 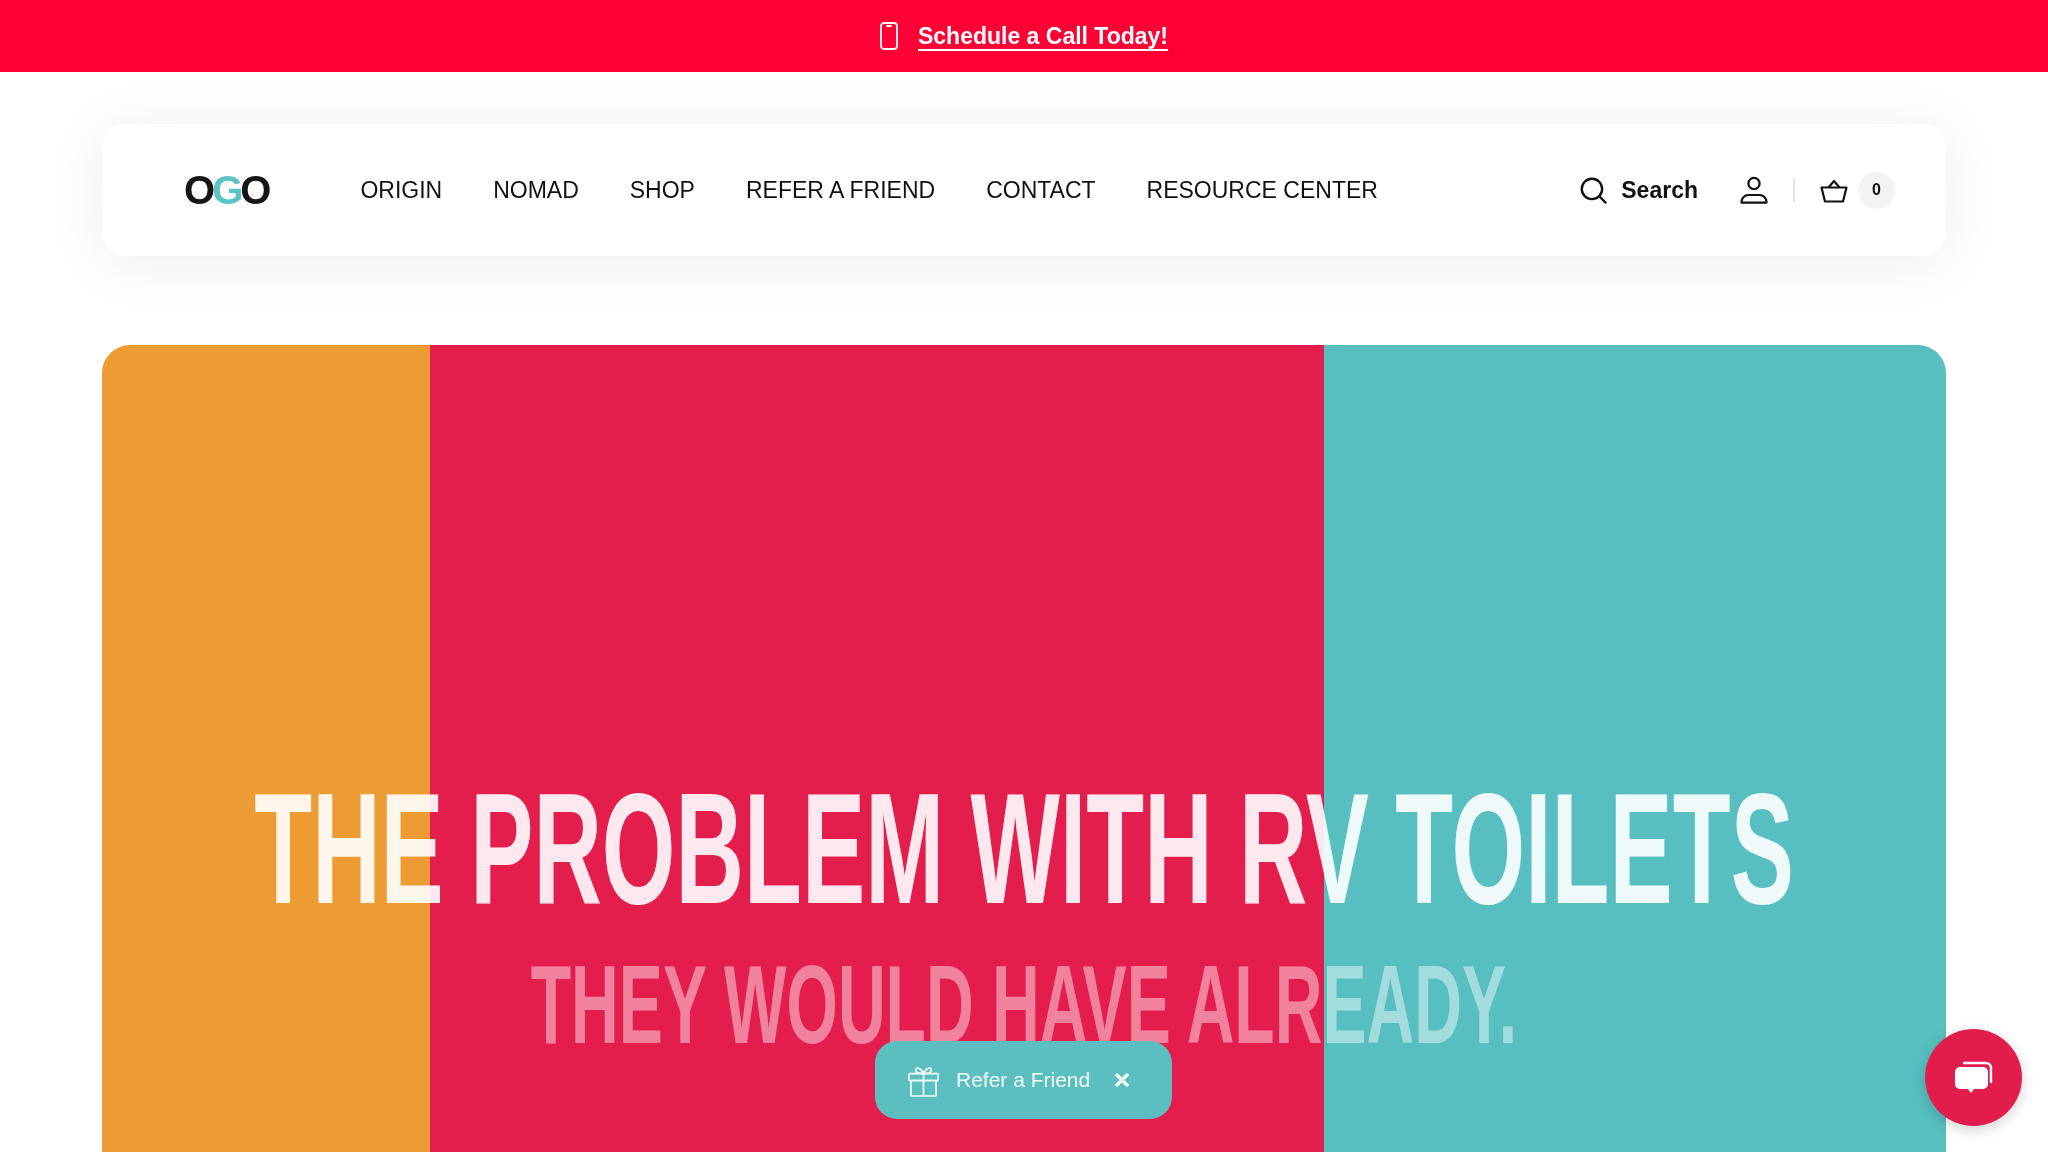 What do you see at coordinates (1834, 190) in the screenshot?
I see `basket-icon` at bounding box center [1834, 190].